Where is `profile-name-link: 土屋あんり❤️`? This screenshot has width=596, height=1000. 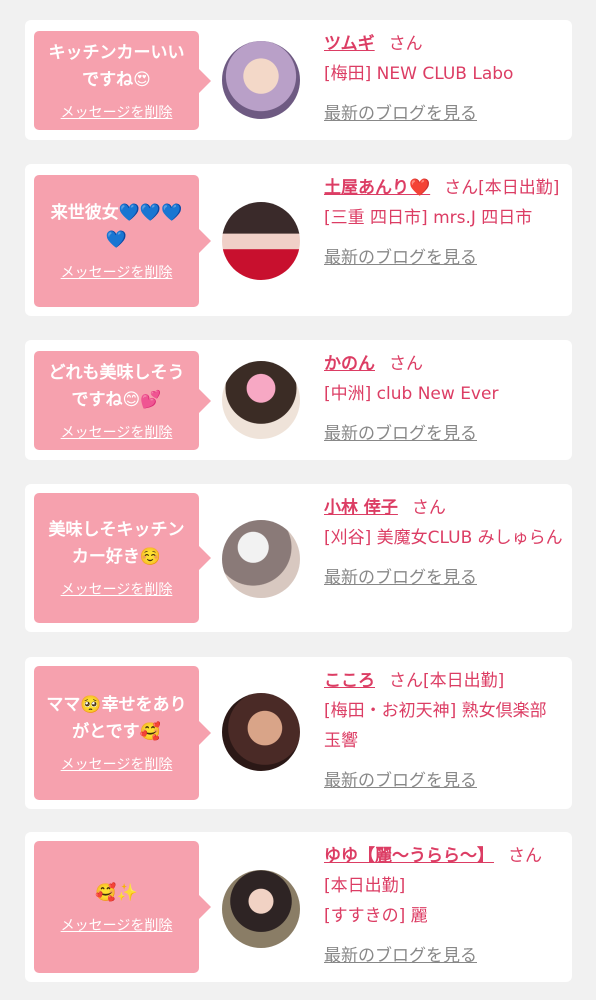
profile-name-link: 土屋あんり❤️ is located at coordinates (377, 188).